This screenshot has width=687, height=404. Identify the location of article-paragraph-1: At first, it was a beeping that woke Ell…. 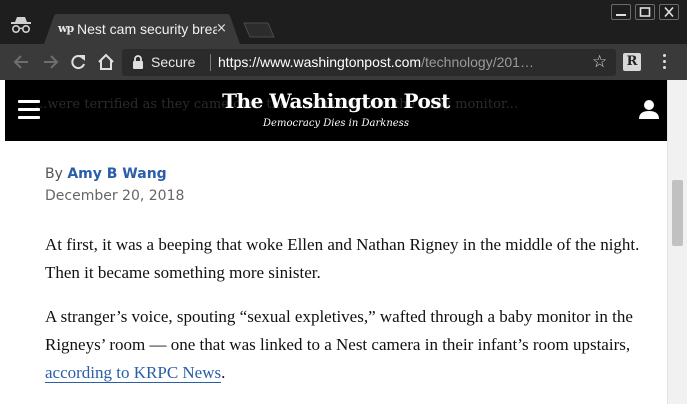
(342, 258).